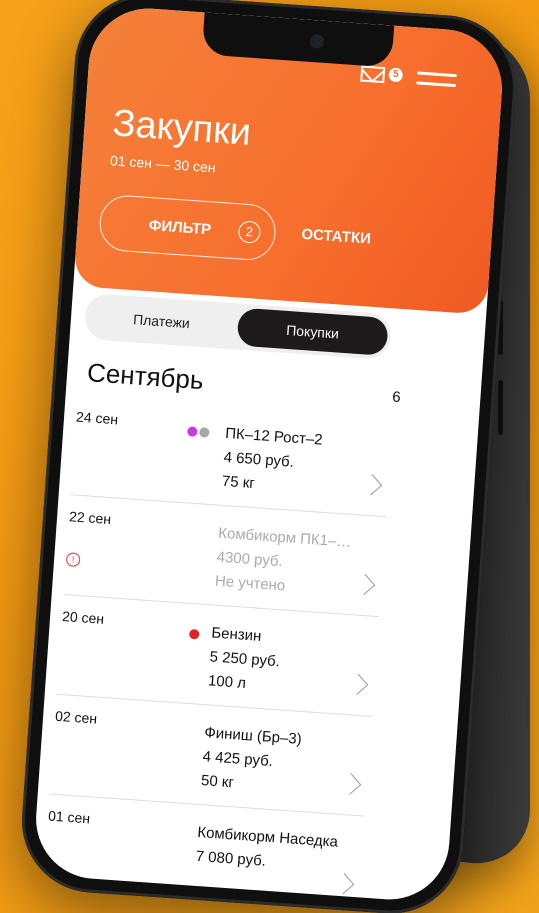  I want to click on remains-button: ОСТАТКИ, so click(336, 237).